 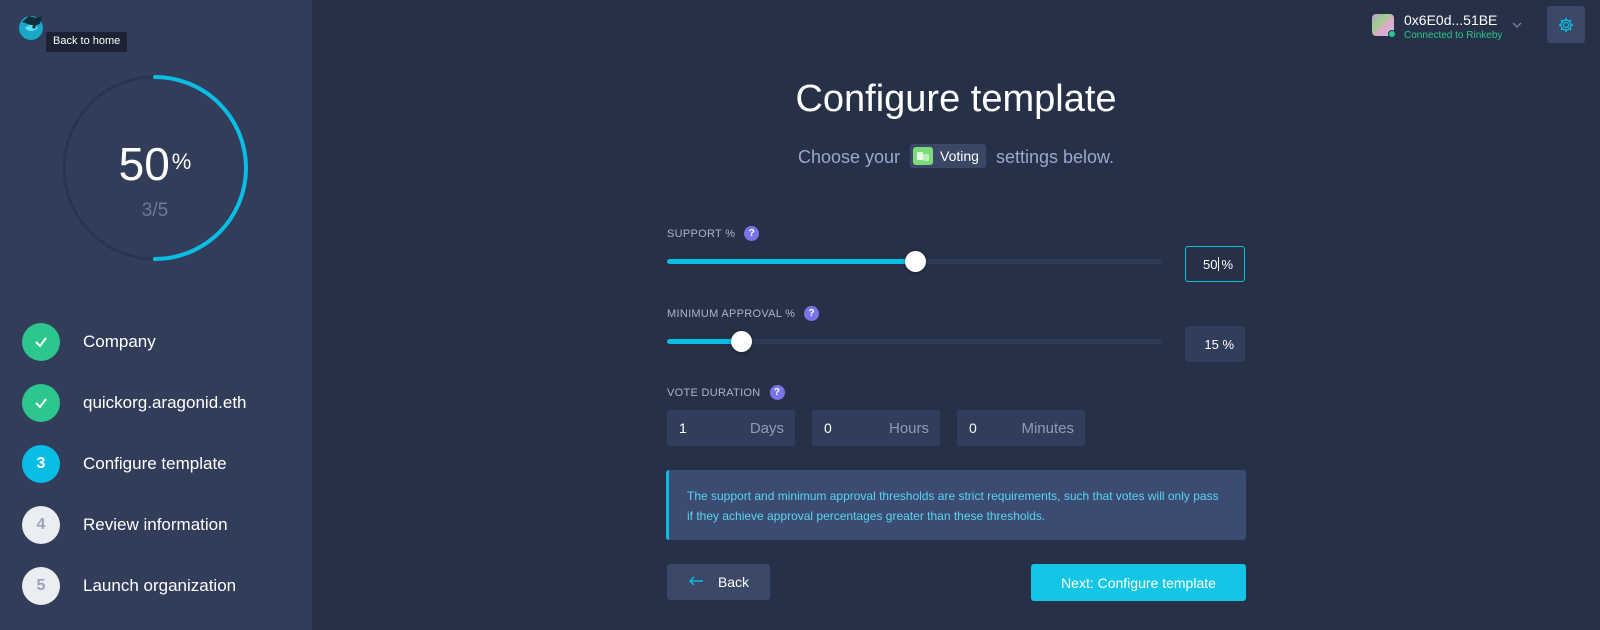 I want to click on step-label: Configure template, so click(x=155, y=463).